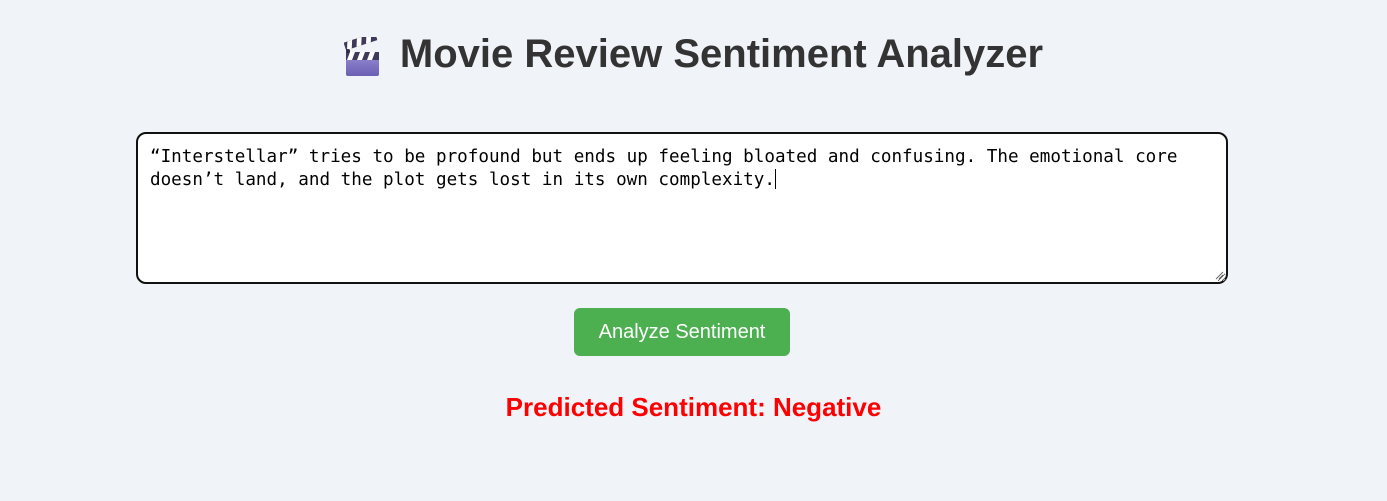 Image resolution: width=1387 pixels, height=501 pixels. Describe the element at coordinates (693, 407) in the screenshot. I see `predicted-sentiment-result: Predicted Sentiment: Negative` at that location.